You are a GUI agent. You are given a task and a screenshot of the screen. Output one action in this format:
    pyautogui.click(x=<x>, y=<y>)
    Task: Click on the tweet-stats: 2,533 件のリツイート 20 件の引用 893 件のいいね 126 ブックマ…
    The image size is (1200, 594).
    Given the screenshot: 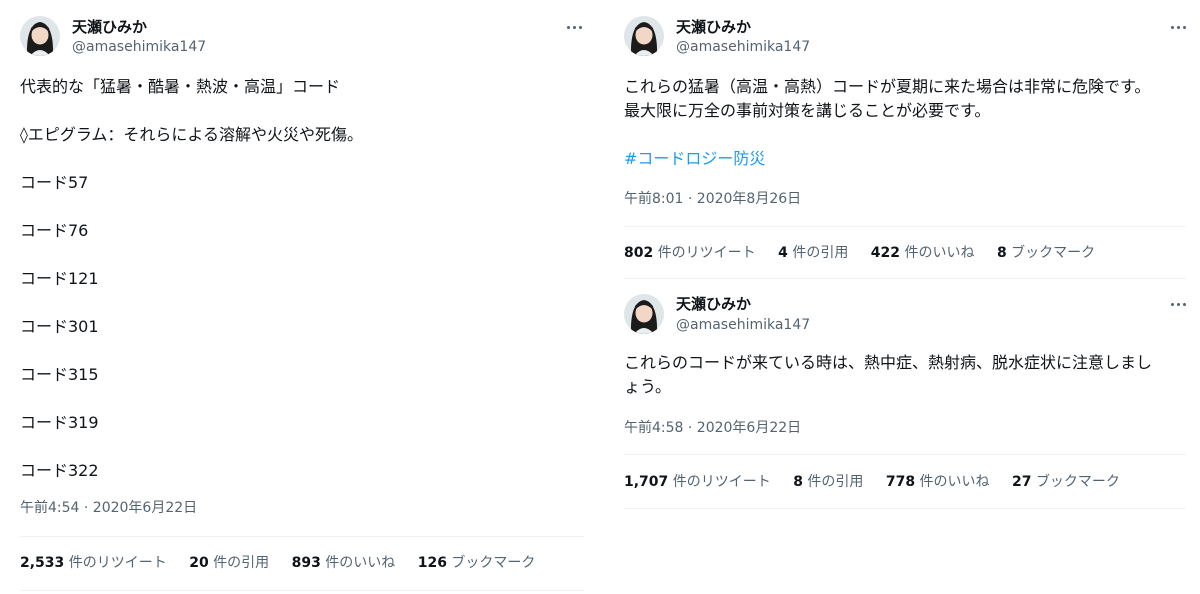 What is the action you would take?
    pyautogui.click(x=286, y=563)
    